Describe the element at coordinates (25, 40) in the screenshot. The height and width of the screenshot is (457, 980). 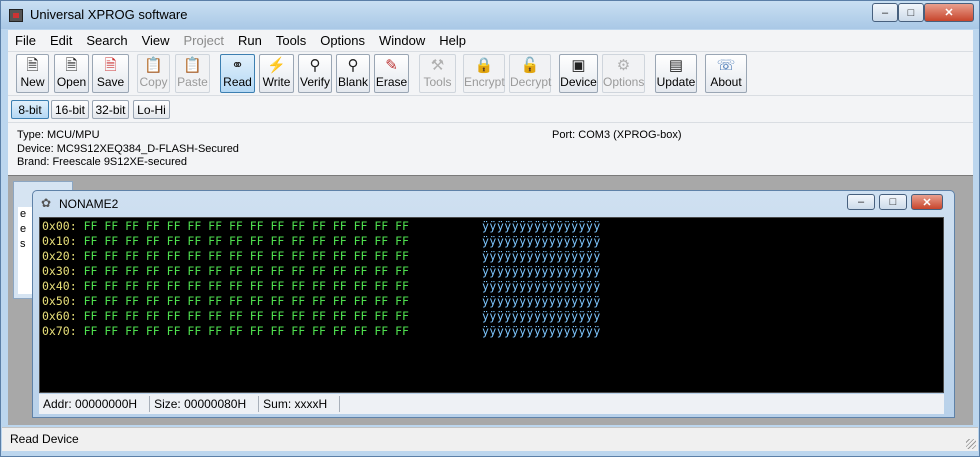
I see `menu-file: File` at that location.